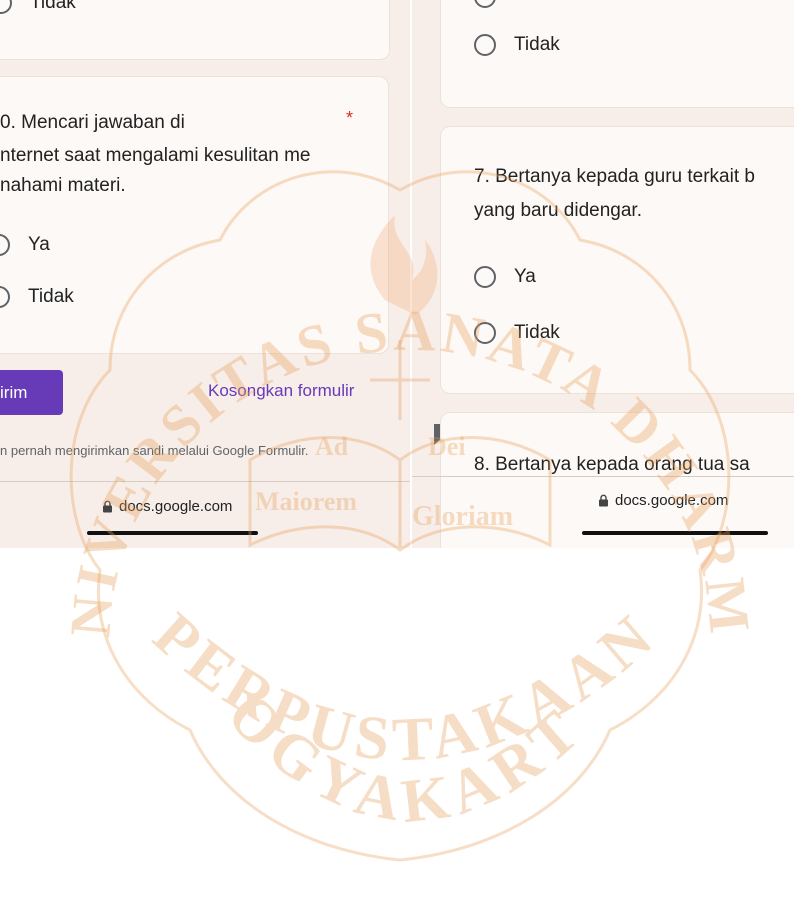 Image resolution: width=794 pixels, height=923 pixels. What do you see at coordinates (614, 176) in the screenshot?
I see `question-title-line-1: 7. Bertanya kepada guru terkait b` at bounding box center [614, 176].